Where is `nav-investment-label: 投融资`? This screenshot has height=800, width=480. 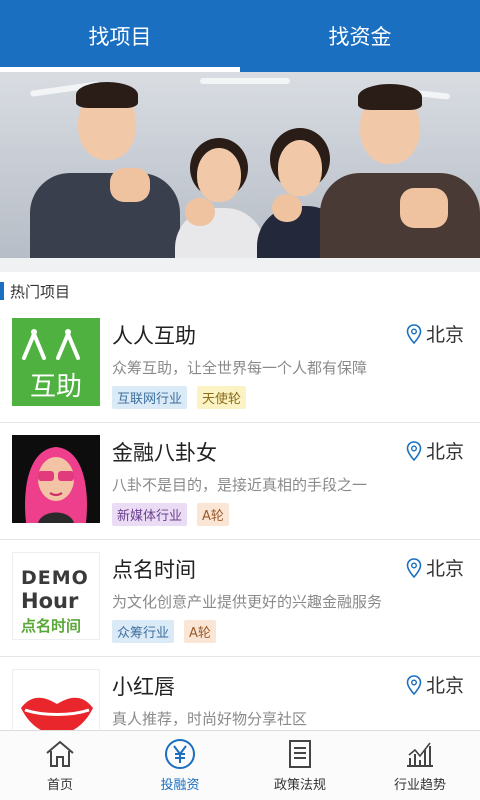 nav-investment-label: 投融资 is located at coordinates (180, 785).